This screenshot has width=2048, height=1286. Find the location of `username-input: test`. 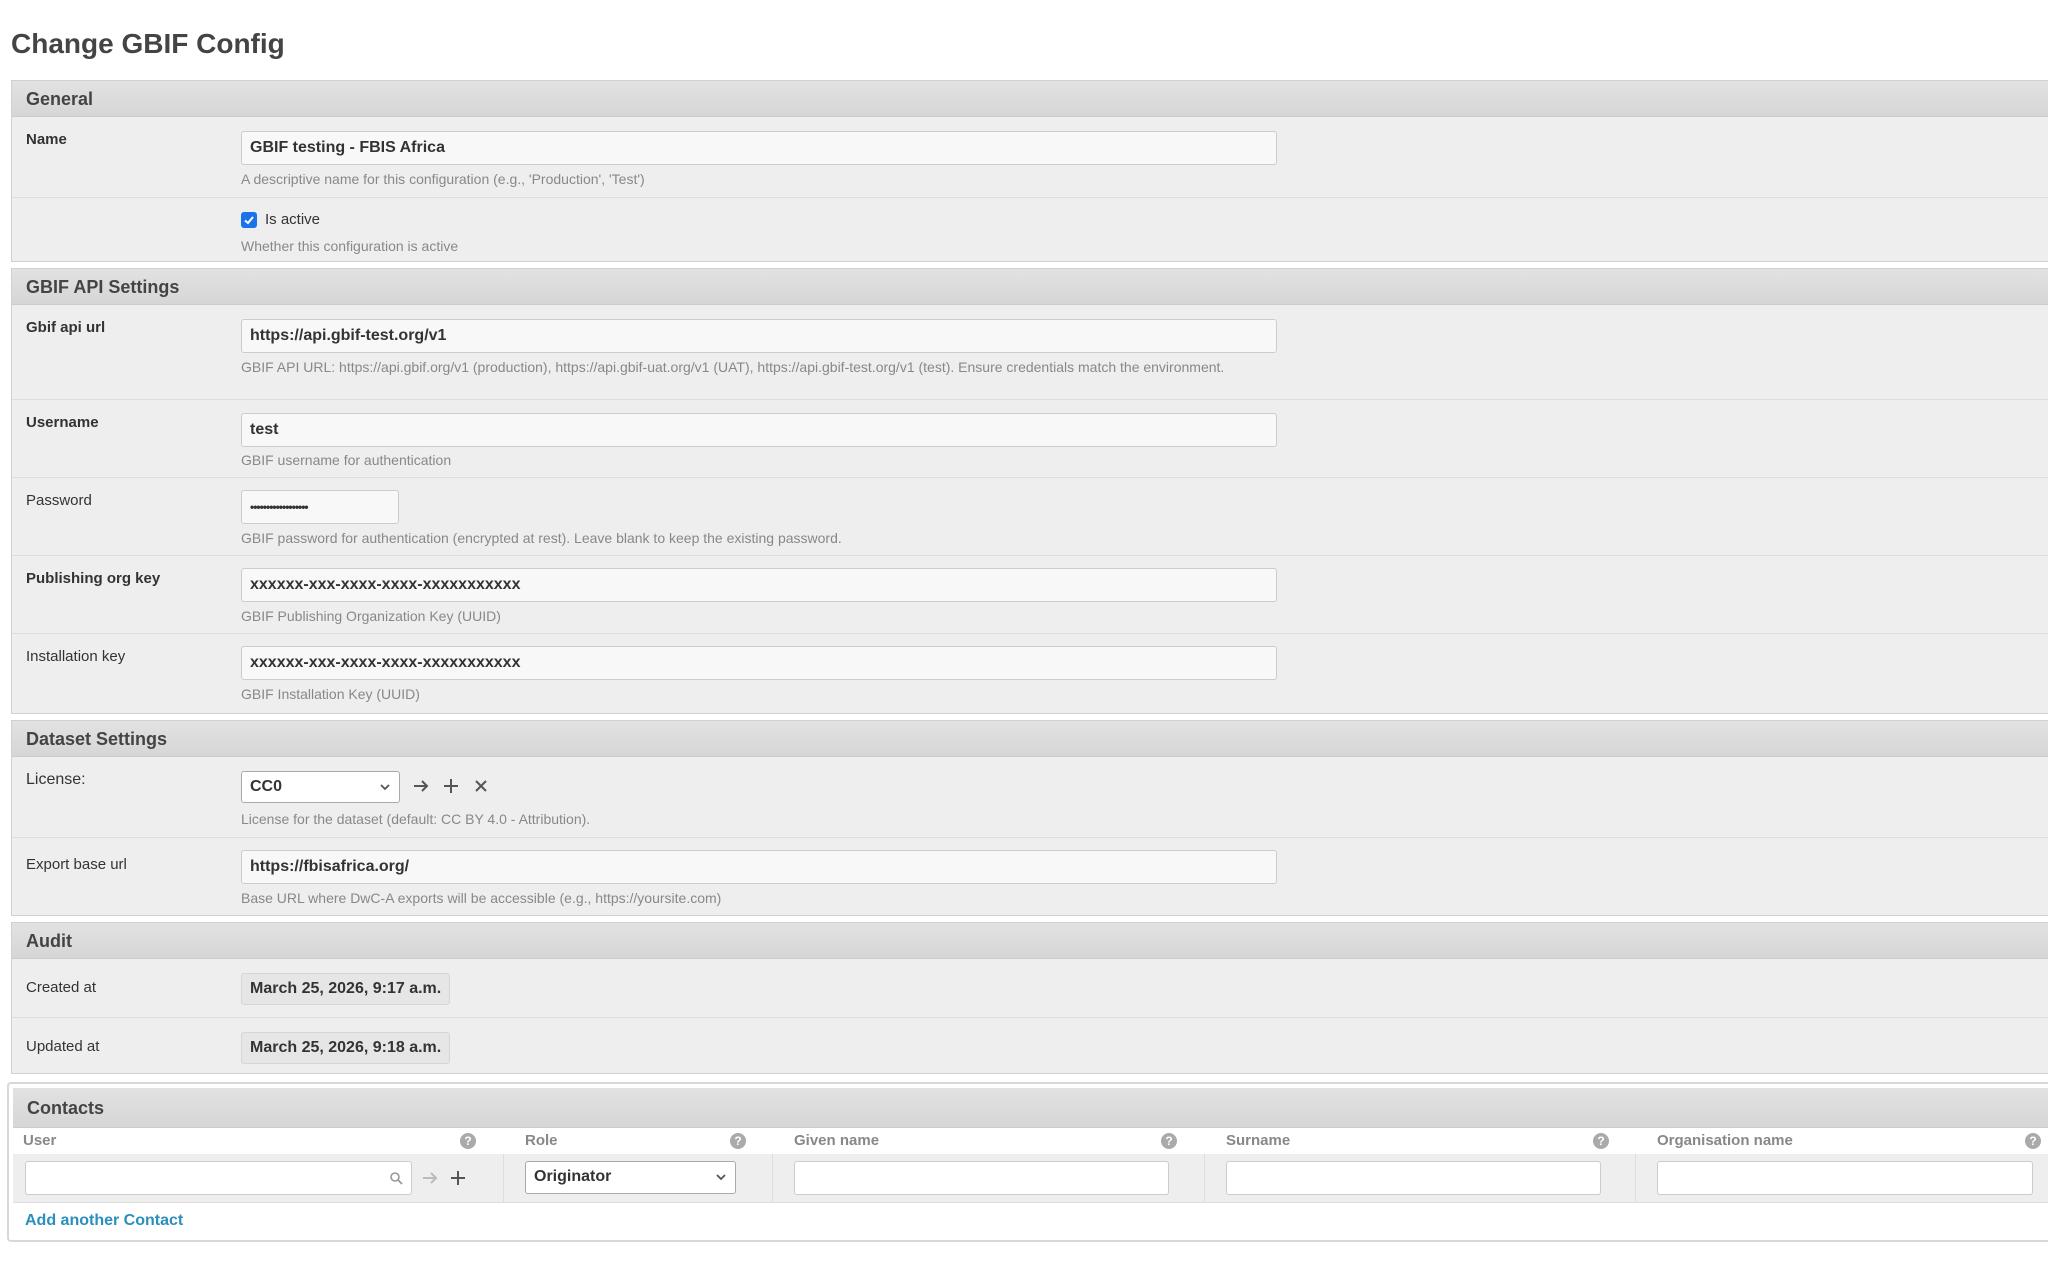

username-input: test is located at coordinates (759, 430).